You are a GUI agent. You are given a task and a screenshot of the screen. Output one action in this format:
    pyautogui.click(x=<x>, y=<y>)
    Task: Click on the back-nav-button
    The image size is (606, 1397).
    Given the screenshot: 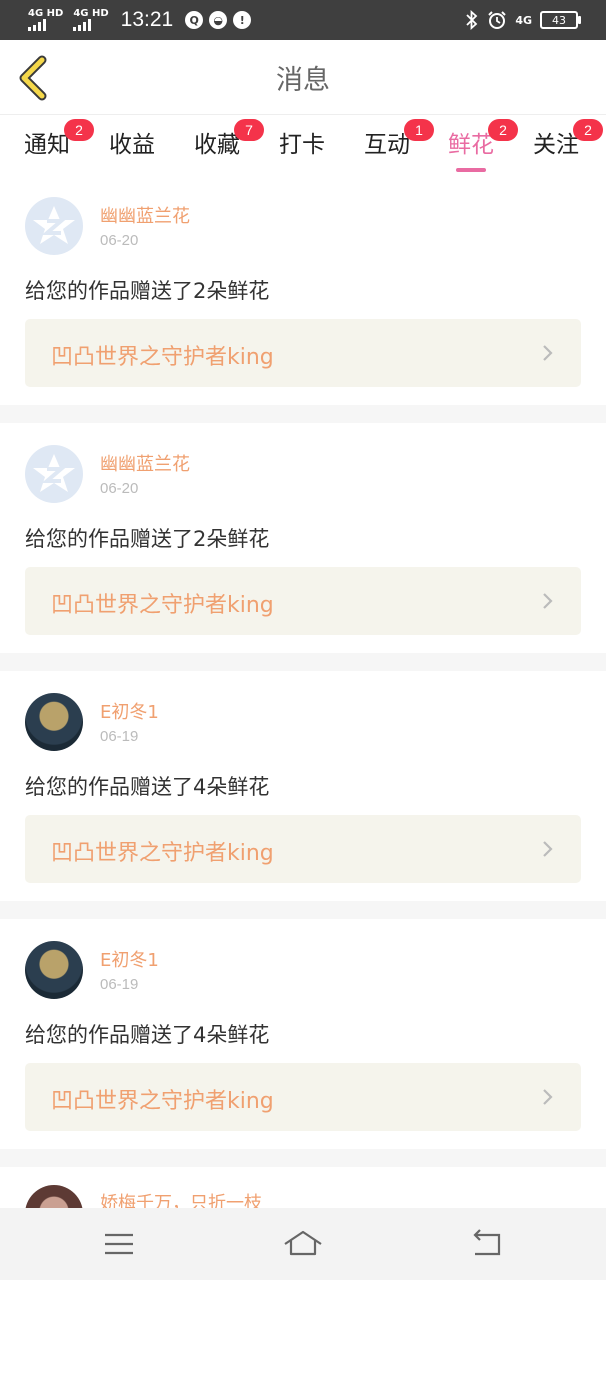 What is the action you would take?
    pyautogui.click(x=487, y=1244)
    